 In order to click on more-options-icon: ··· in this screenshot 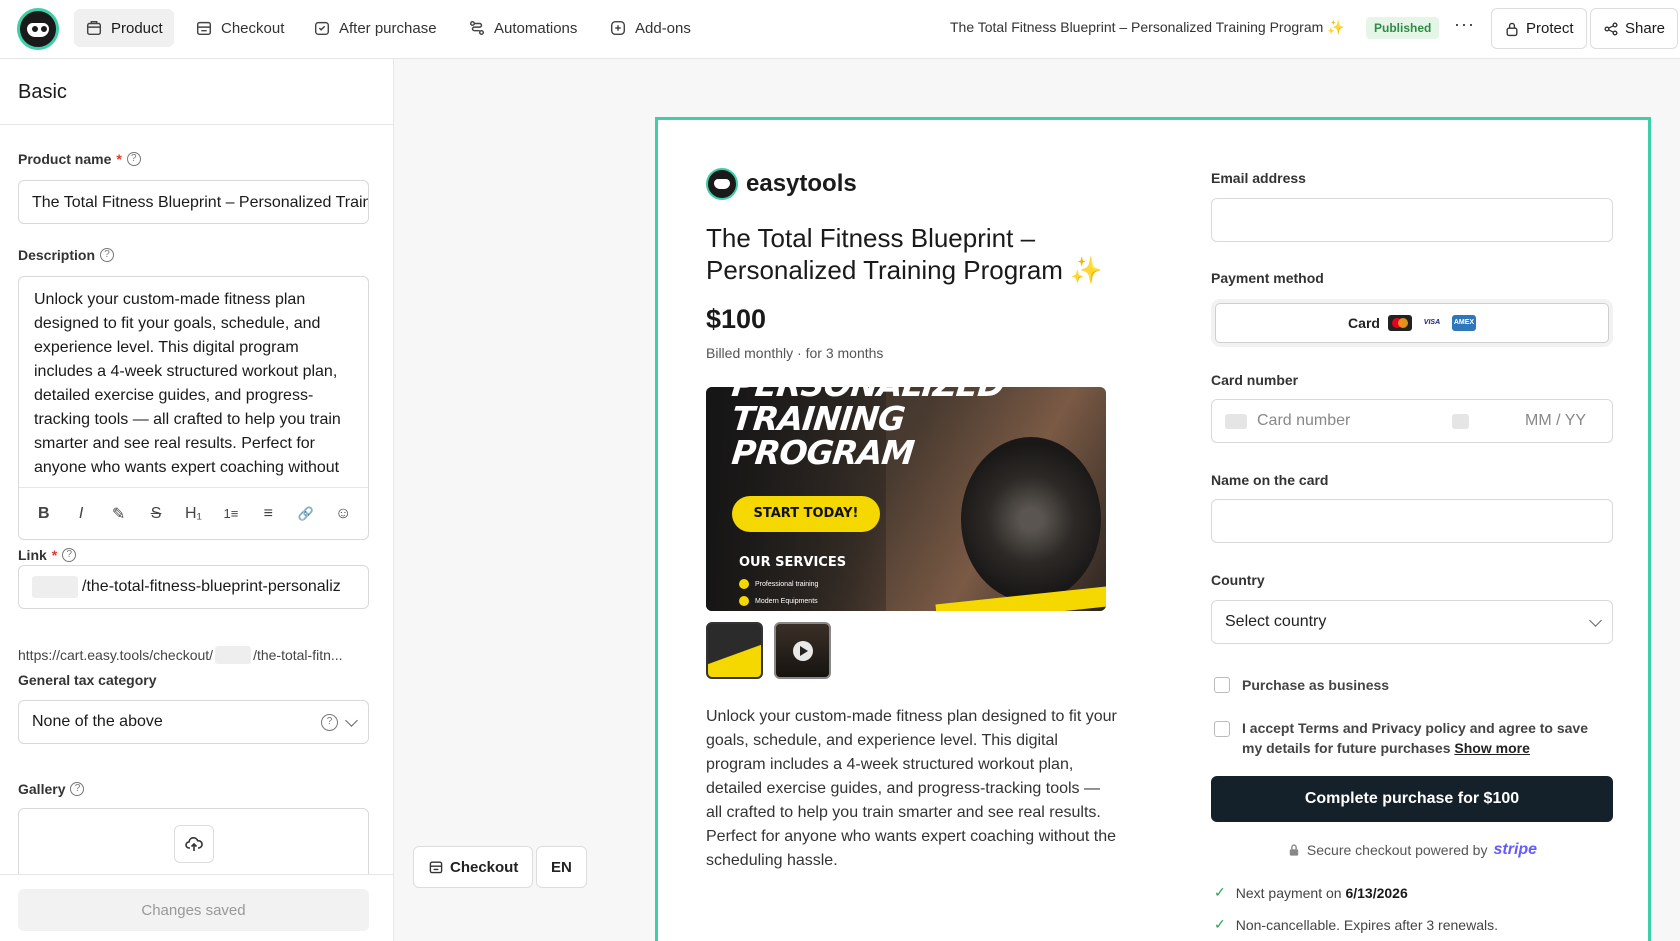, I will do `click(1464, 24)`.